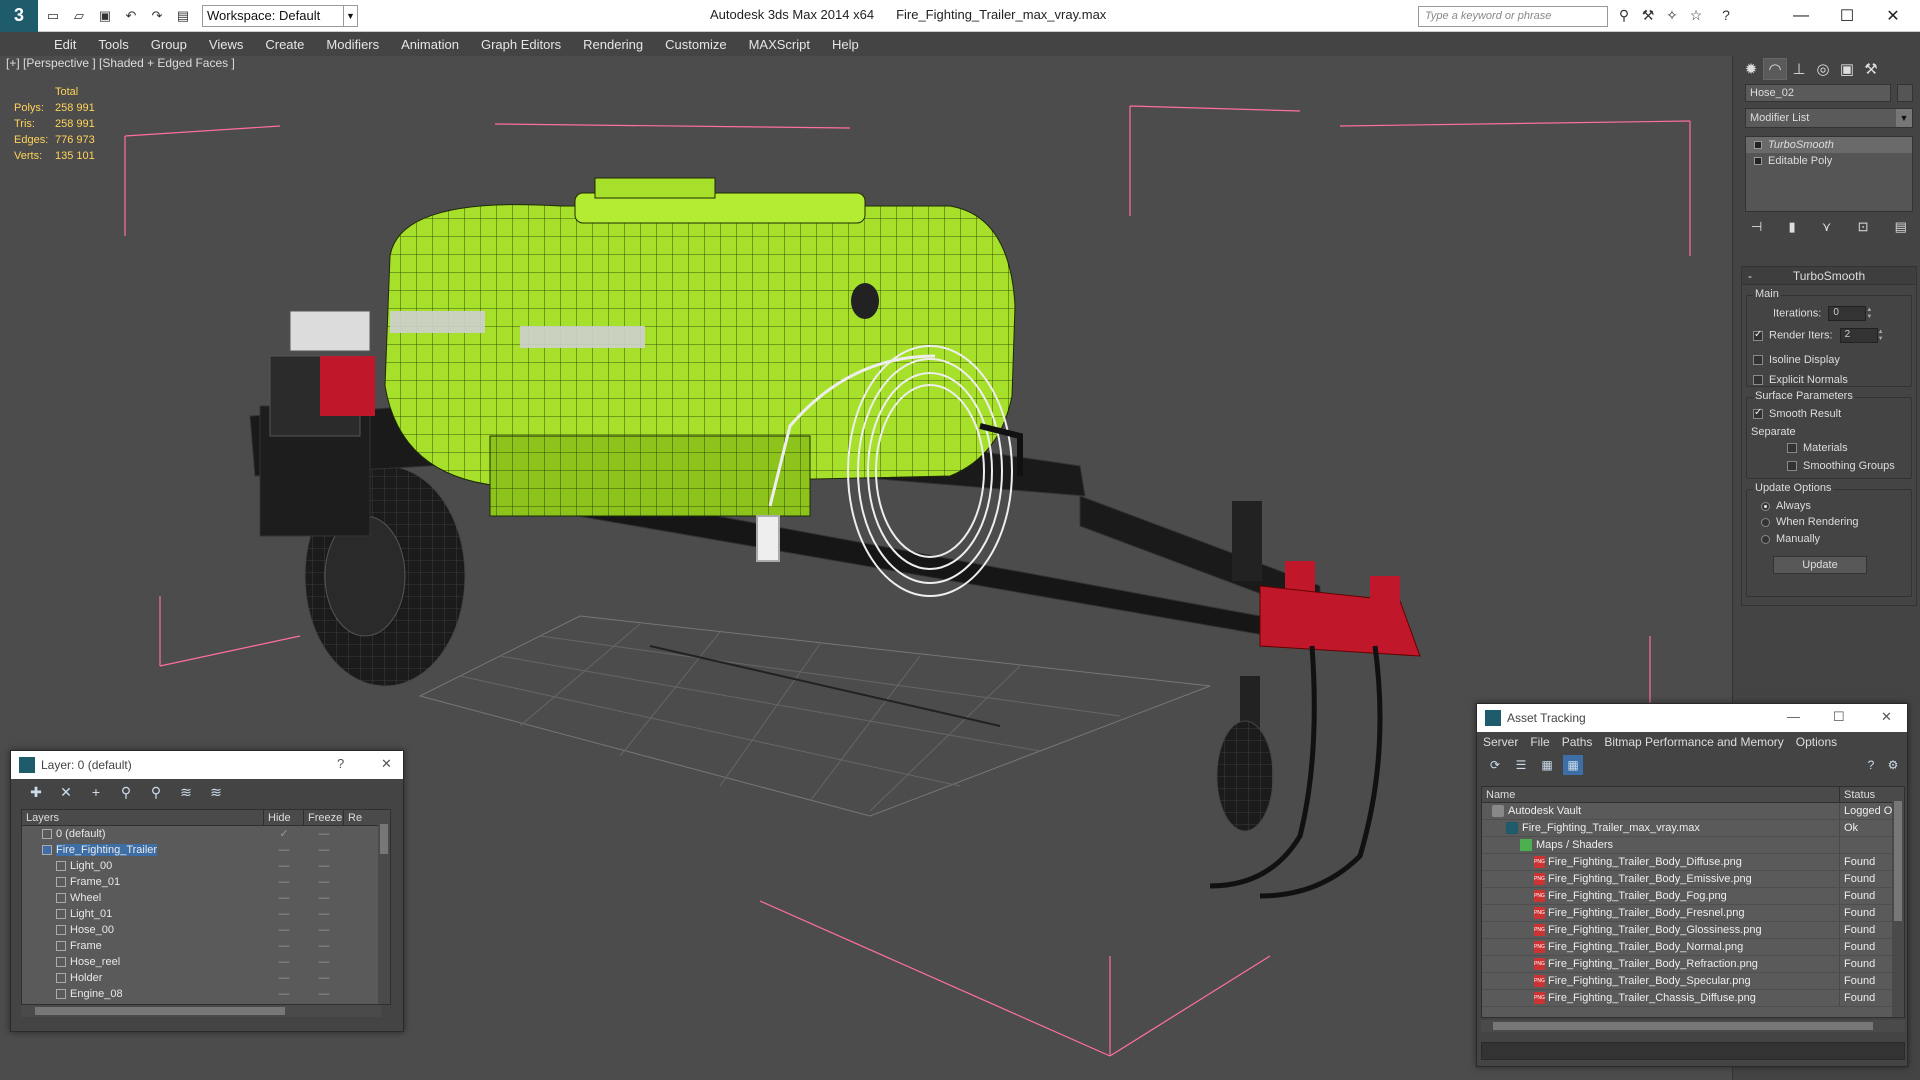  Describe the element at coordinates (1818, 93) in the screenshot. I see `object-name-field: Hose_02` at that location.